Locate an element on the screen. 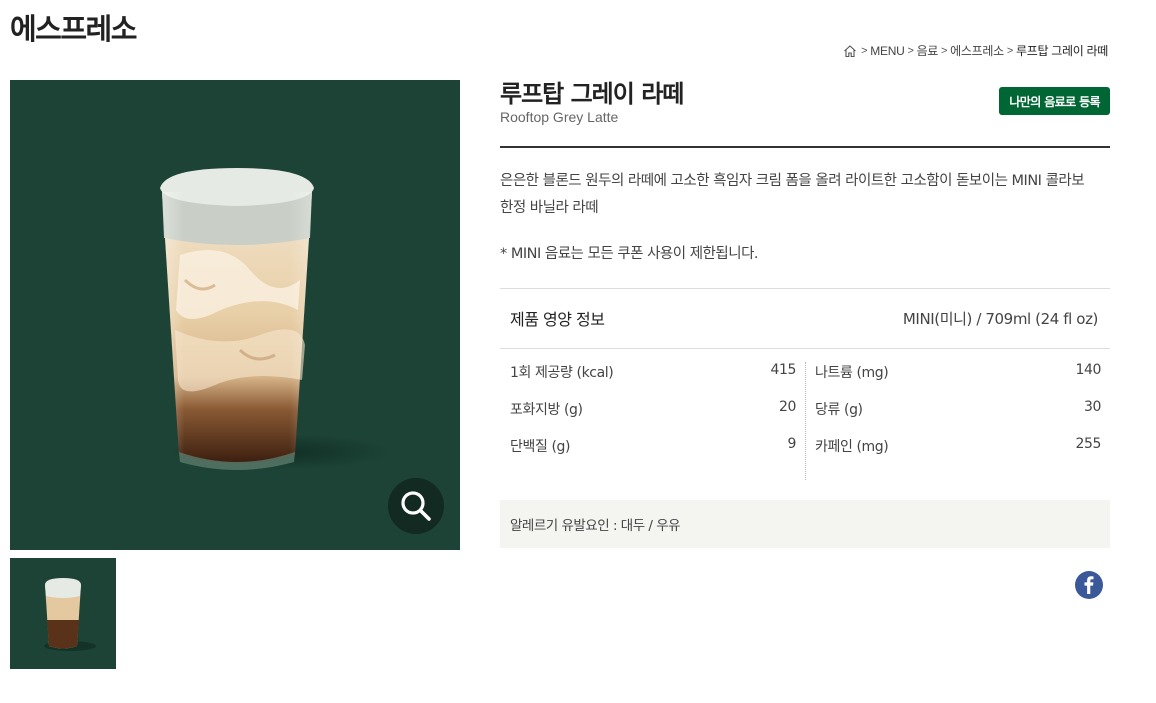 The height and width of the screenshot is (703, 1156). nutrition-row: 1회 제공량 (kcal) 415 is located at coordinates (653, 380).